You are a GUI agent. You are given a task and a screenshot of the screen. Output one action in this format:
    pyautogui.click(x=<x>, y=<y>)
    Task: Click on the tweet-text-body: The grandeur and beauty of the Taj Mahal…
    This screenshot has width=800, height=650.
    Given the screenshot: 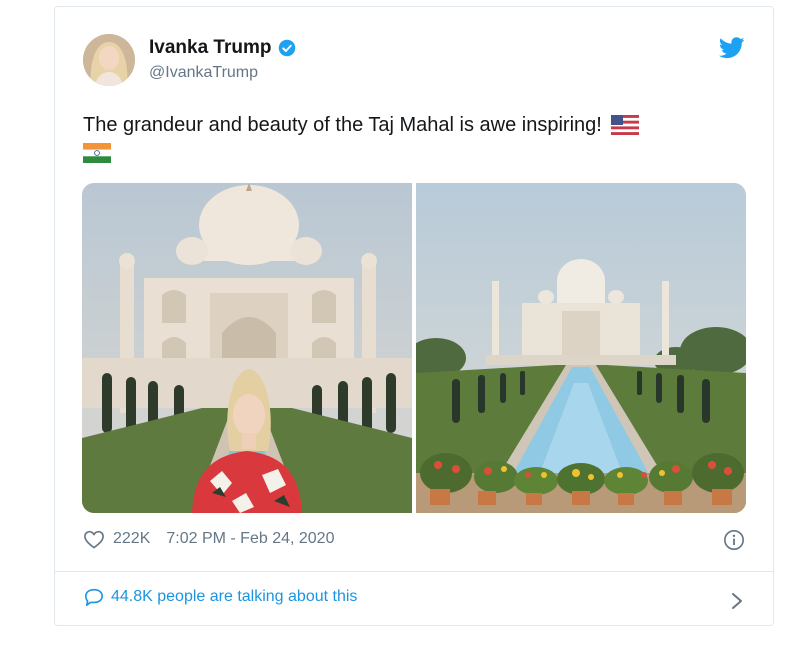 What is the action you would take?
    pyautogui.click(x=342, y=125)
    